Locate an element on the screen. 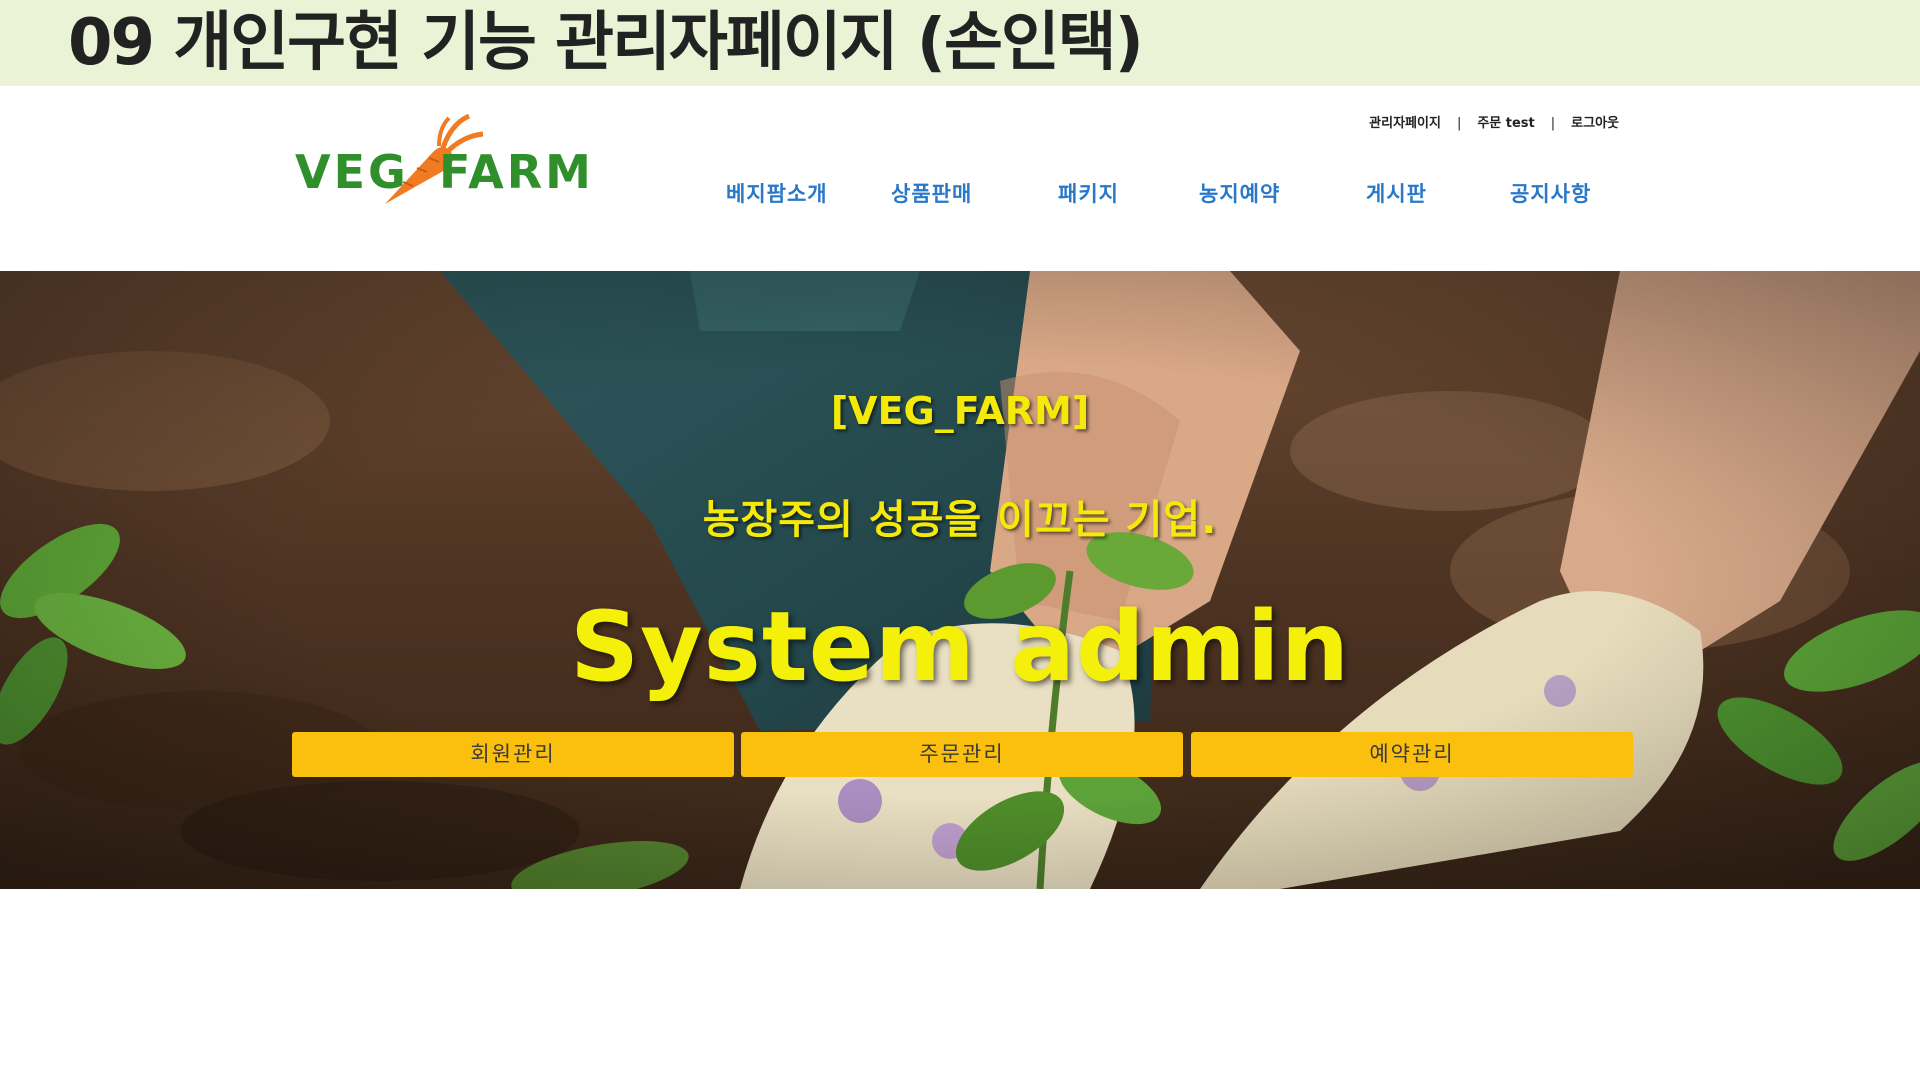  hero-brand: [VEG_FARM] is located at coordinates (960, 411).